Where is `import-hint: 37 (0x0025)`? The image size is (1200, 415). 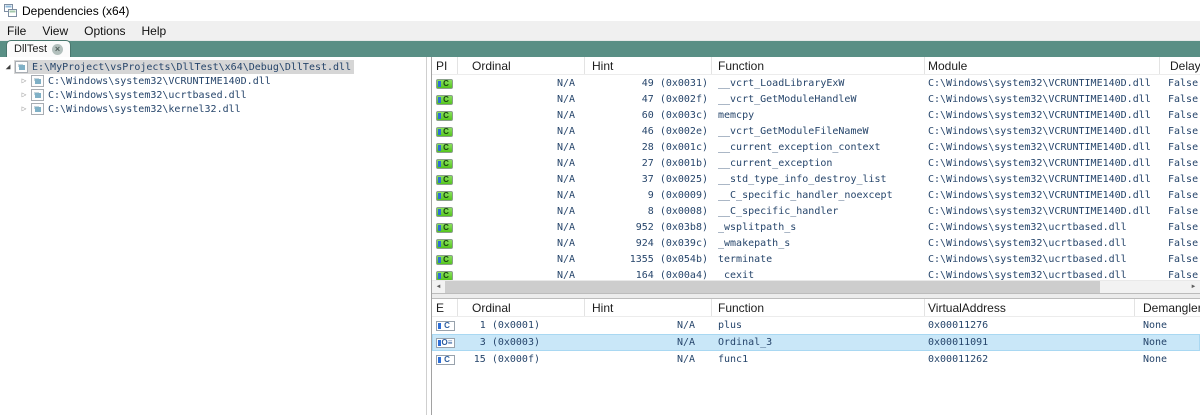 import-hint: 37 (0x0025) is located at coordinates (674, 179).